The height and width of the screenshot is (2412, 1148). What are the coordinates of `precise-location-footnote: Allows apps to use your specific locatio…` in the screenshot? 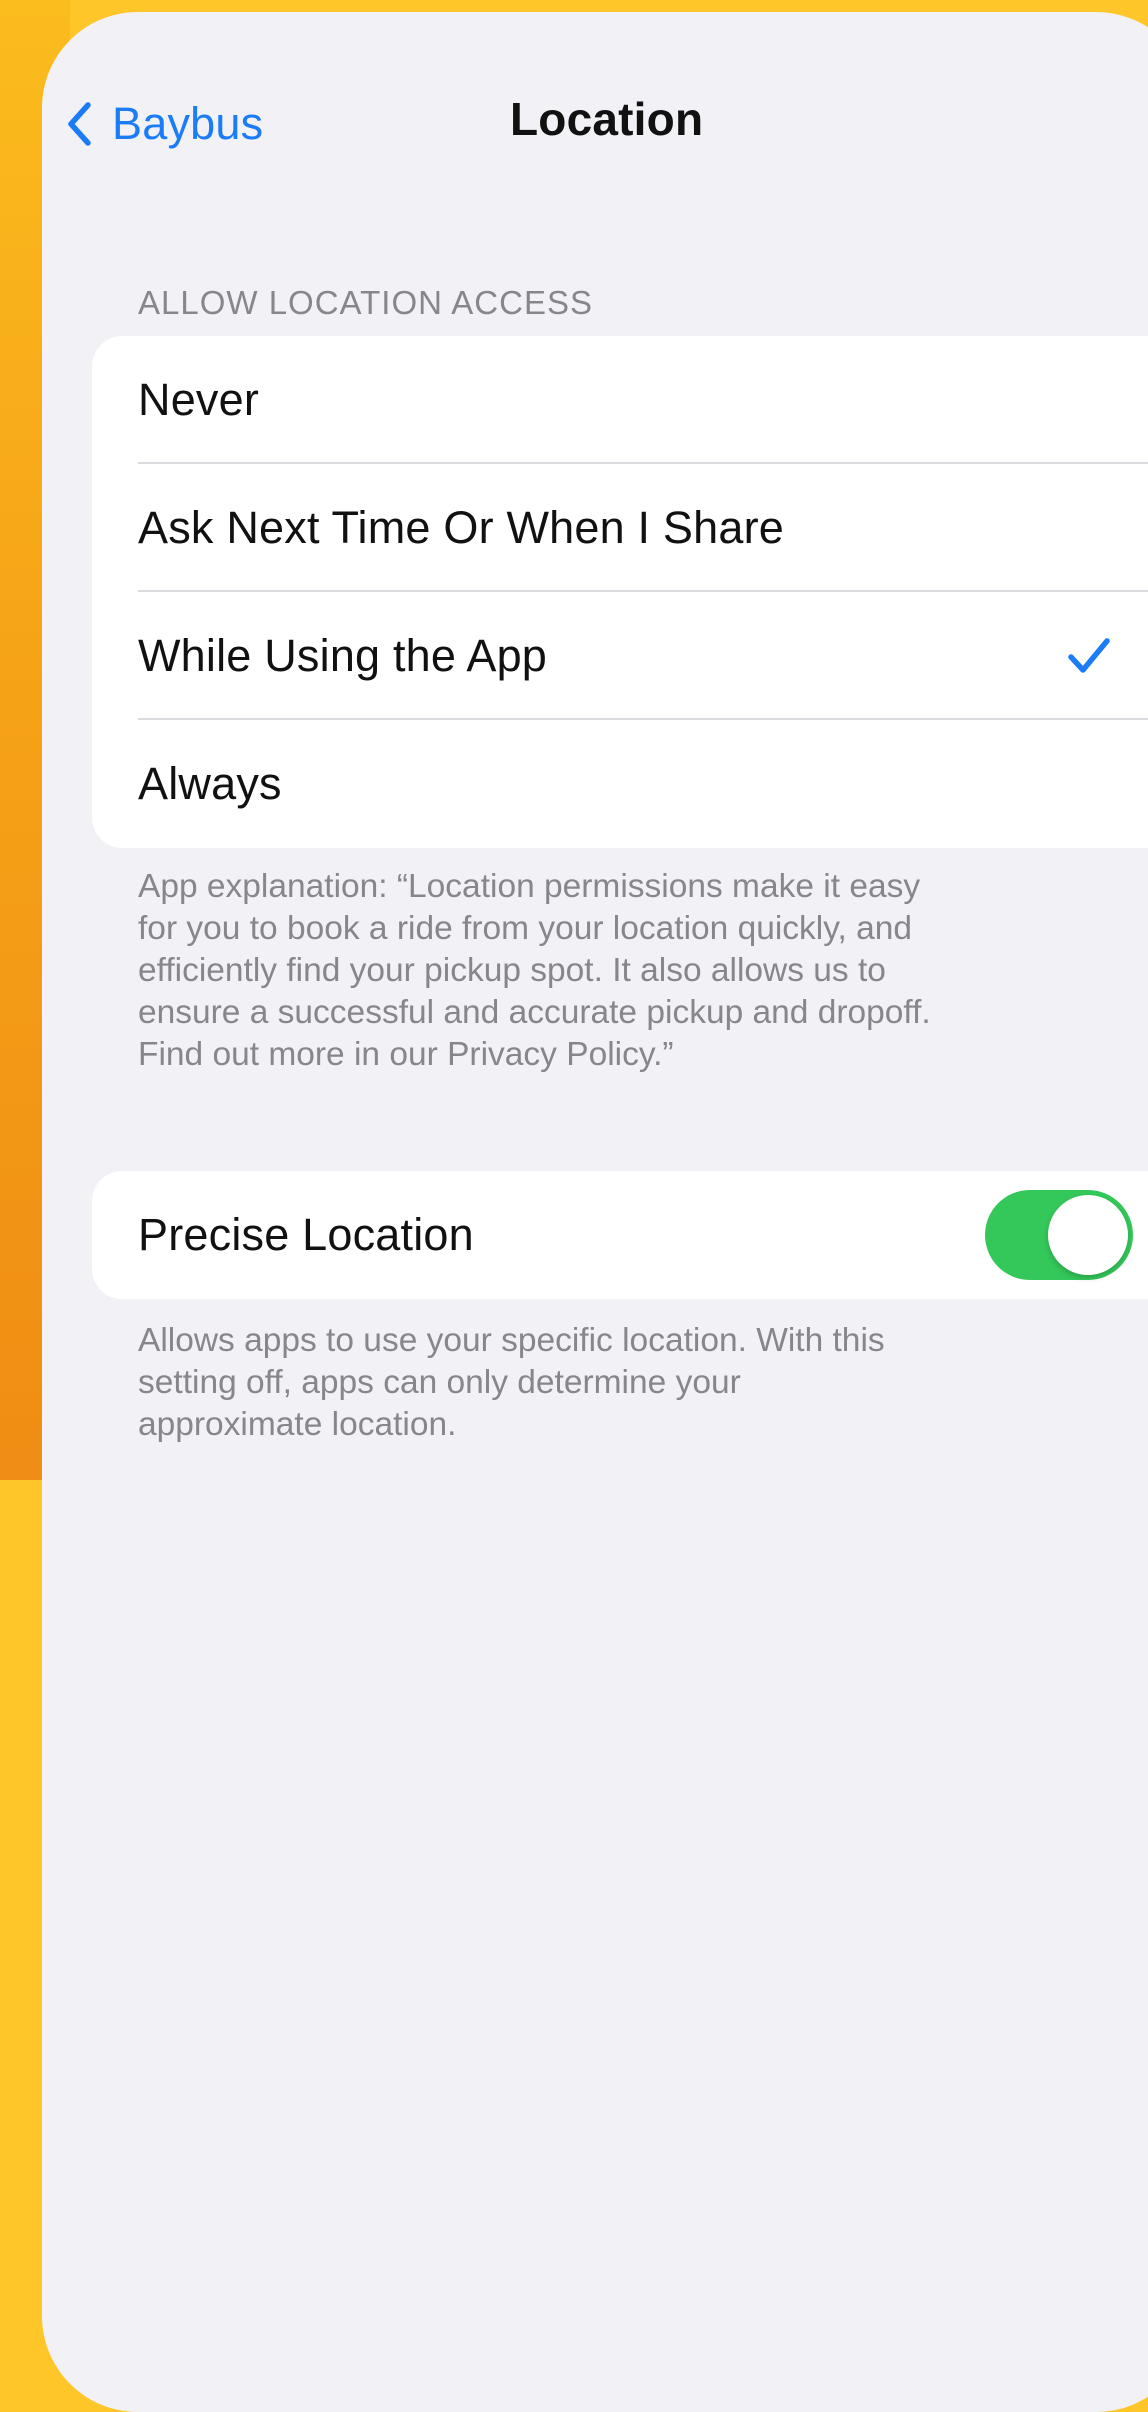 It's located at (608, 1383).